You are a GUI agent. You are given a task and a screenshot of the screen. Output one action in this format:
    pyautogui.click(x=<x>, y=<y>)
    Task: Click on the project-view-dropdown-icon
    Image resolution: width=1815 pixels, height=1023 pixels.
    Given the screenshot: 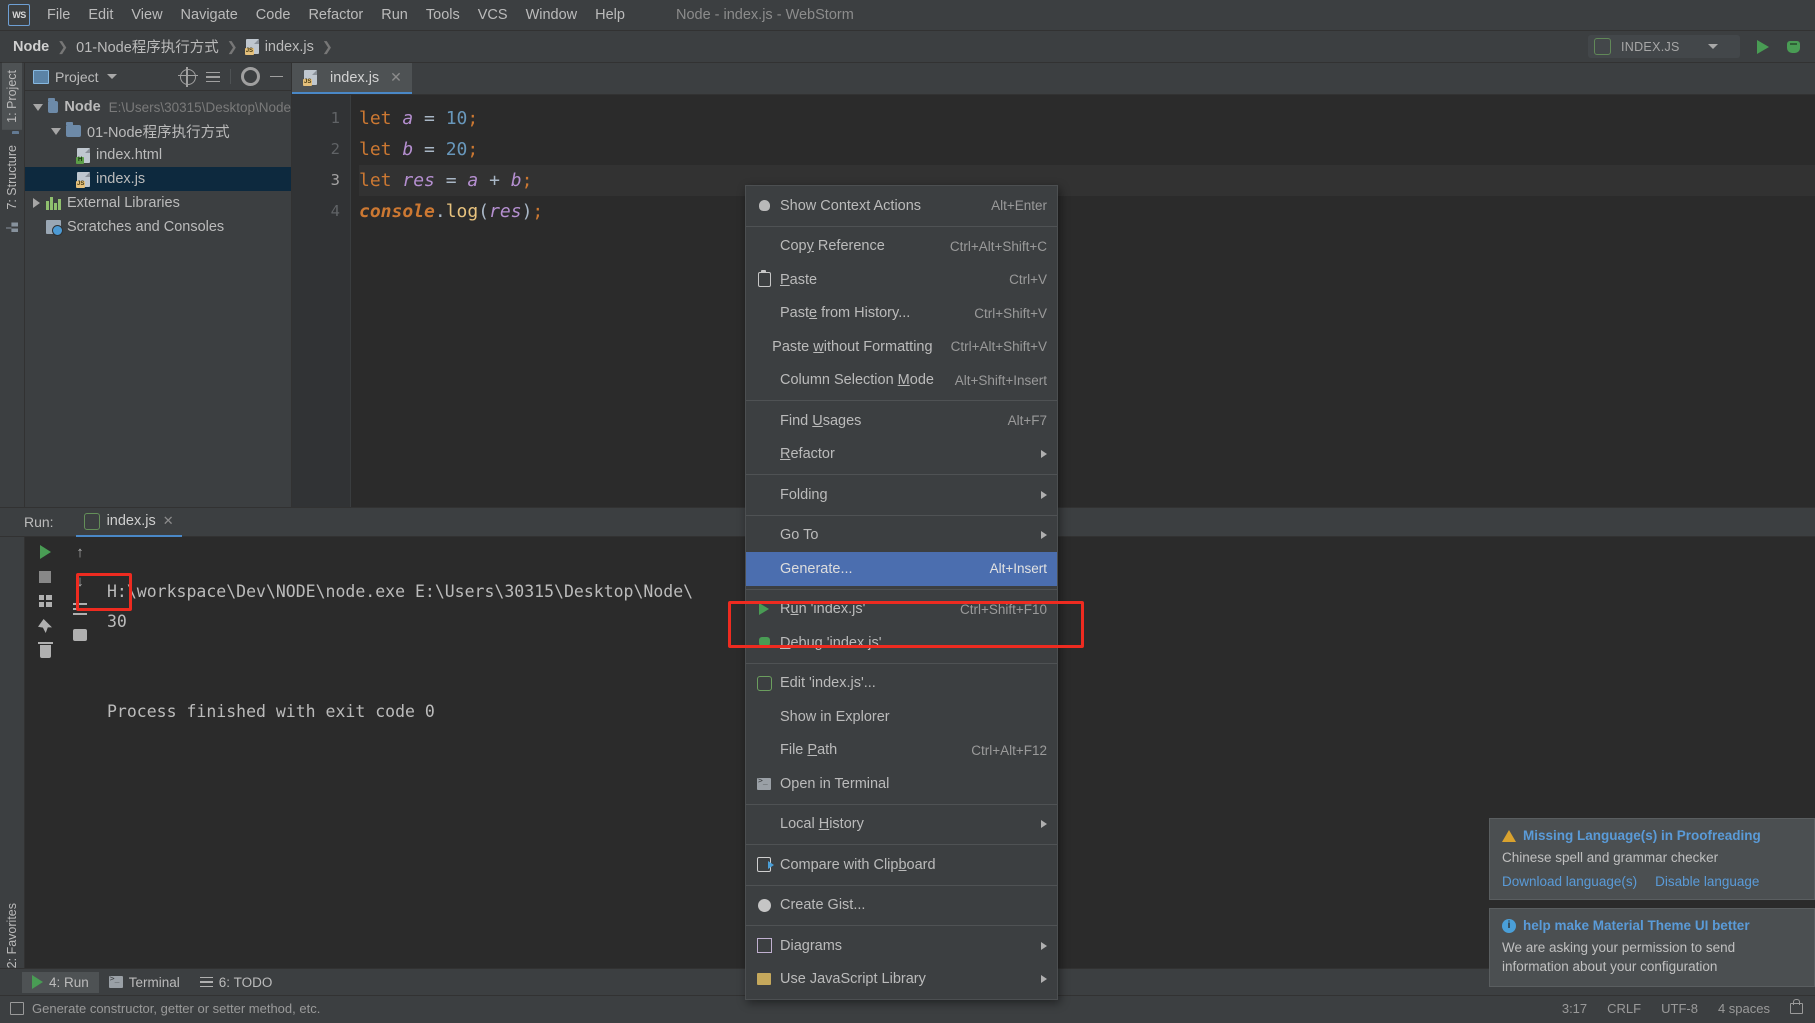 What is the action you would take?
    pyautogui.click(x=111, y=76)
    